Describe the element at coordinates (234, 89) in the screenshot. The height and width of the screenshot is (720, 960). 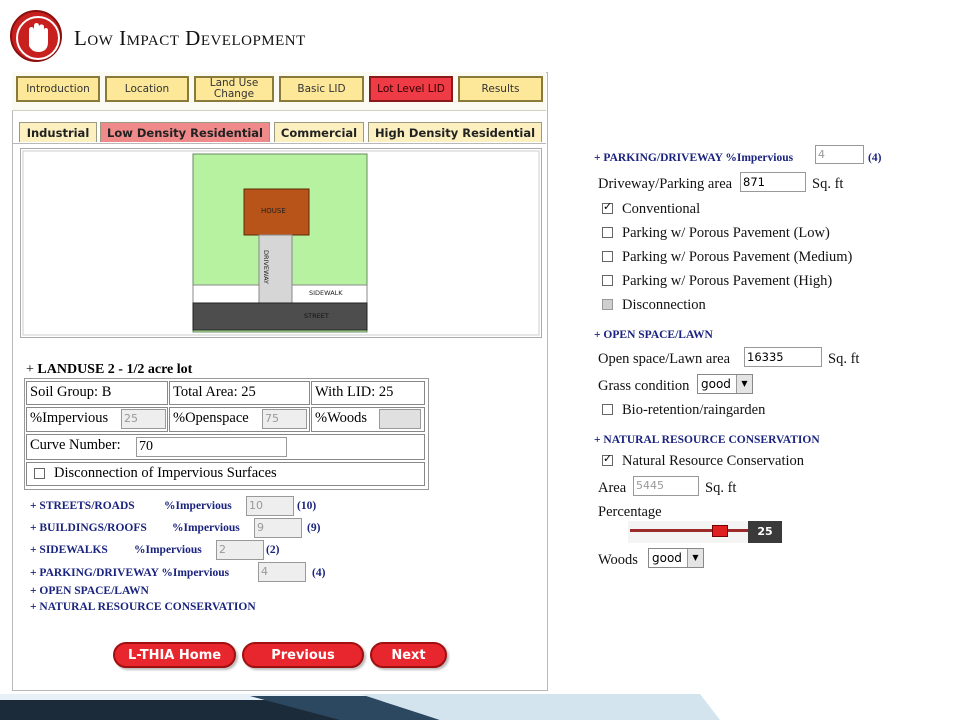
I see `nav-tab-land-use-change: Land Use Change` at that location.